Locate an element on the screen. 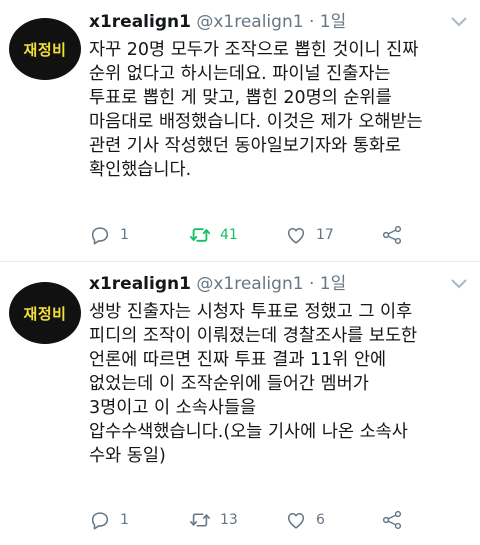  retweet-button: 41 is located at coordinates (213, 235).